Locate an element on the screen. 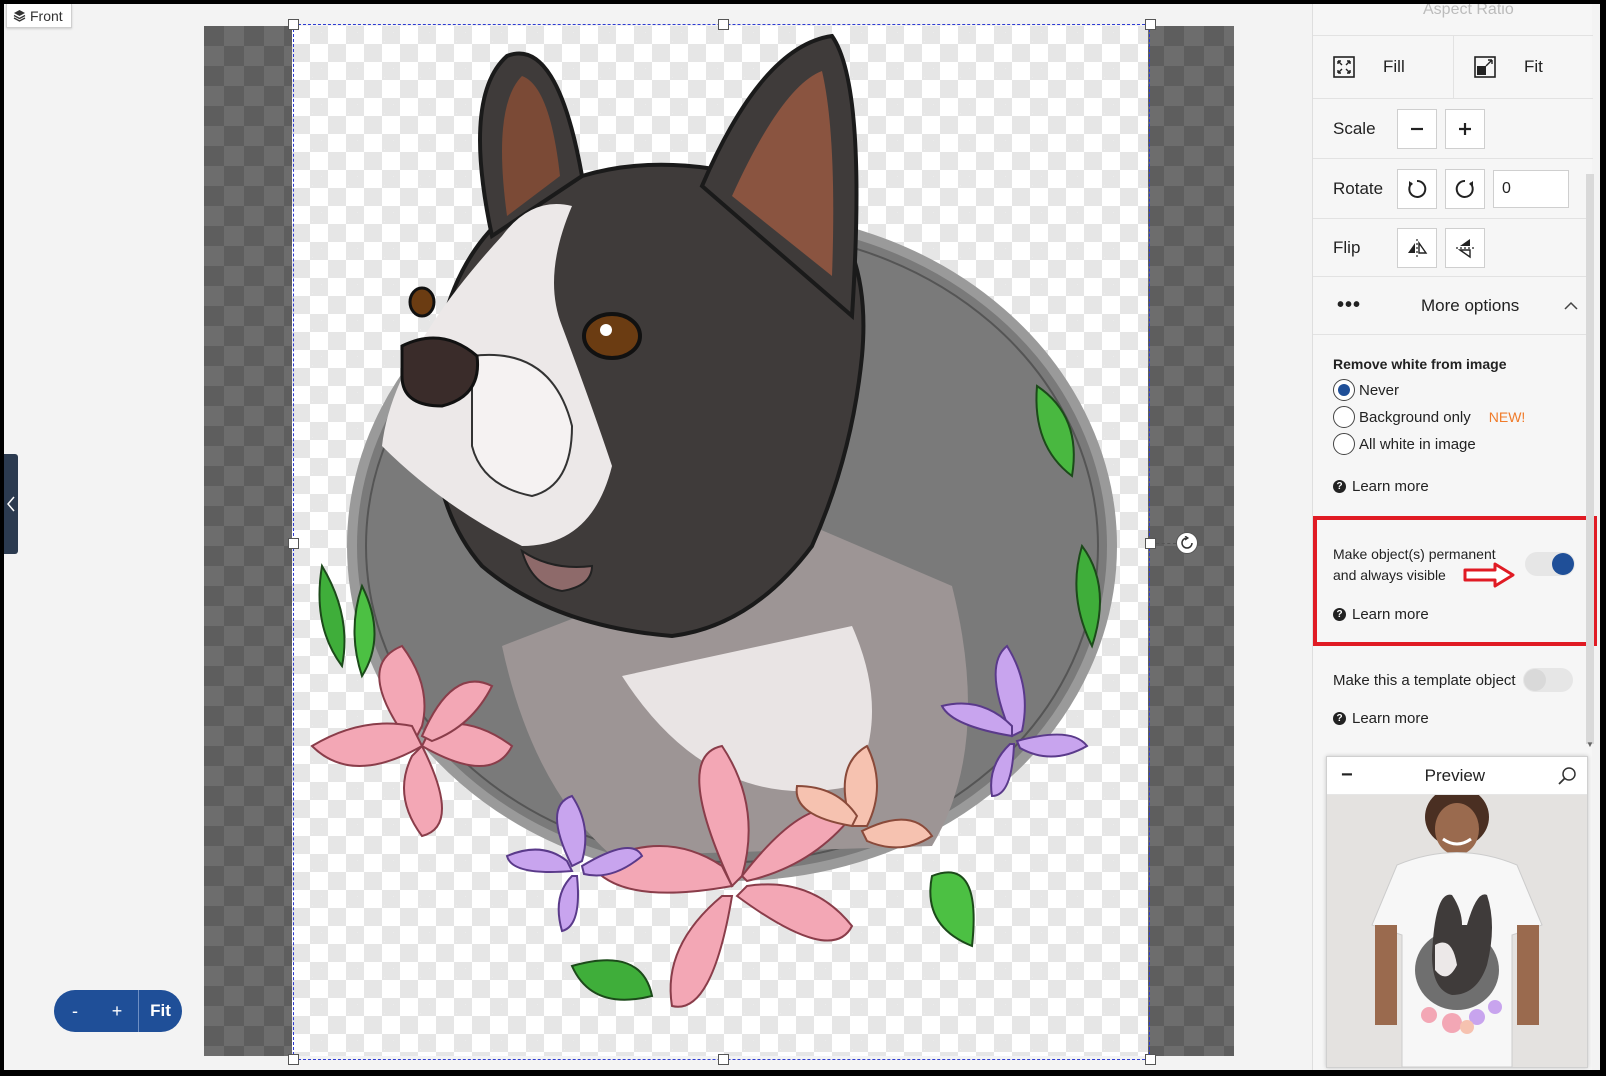  zoom-in-button: + is located at coordinates (117, 1011).